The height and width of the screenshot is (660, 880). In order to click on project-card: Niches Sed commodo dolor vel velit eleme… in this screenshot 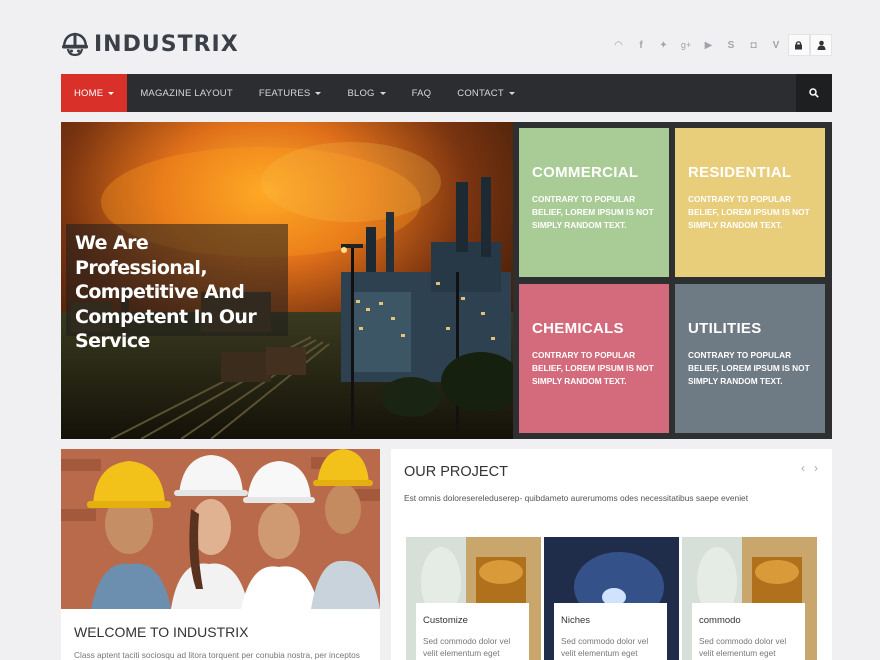, I will do `click(611, 598)`.